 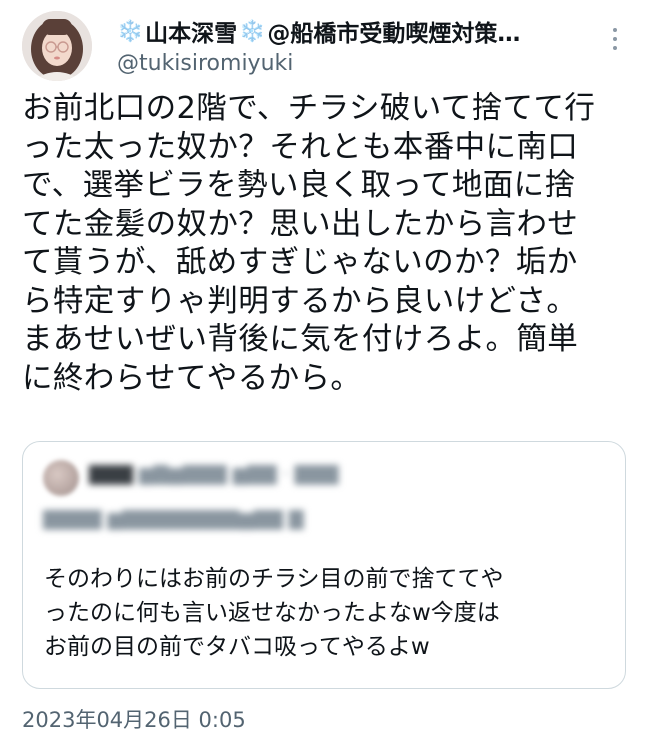 What do you see at coordinates (57, 46) in the screenshot?
I see `avatar` at bounding box center [57, 46].